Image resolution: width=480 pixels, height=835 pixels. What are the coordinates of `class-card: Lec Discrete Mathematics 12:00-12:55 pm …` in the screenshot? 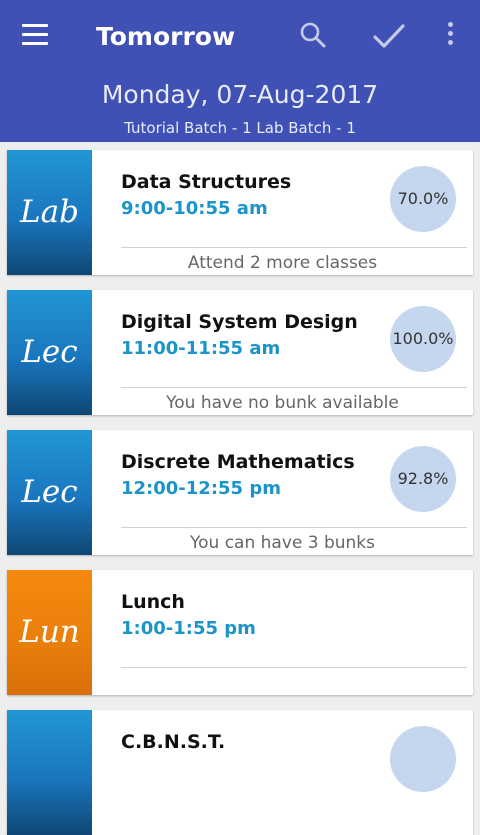 It's located at (240, 492).